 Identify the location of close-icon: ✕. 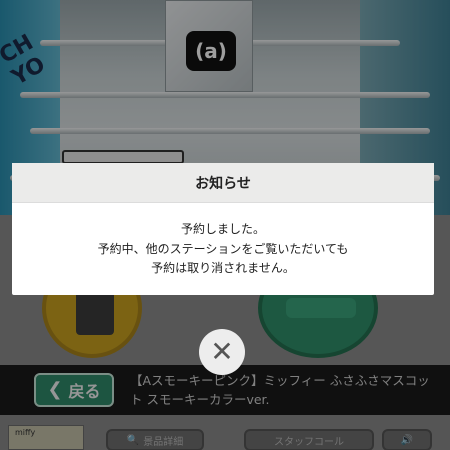
(222, 351).